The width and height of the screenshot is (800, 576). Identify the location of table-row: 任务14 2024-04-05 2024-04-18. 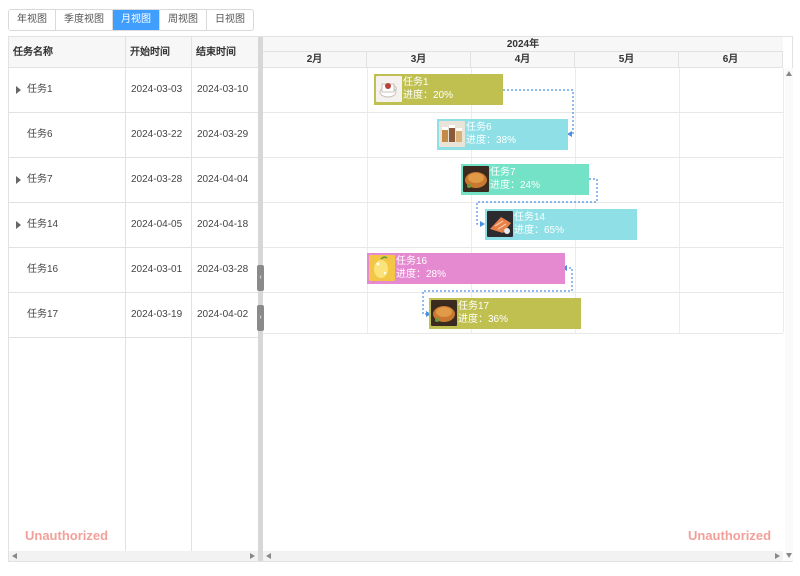
(133, 225).